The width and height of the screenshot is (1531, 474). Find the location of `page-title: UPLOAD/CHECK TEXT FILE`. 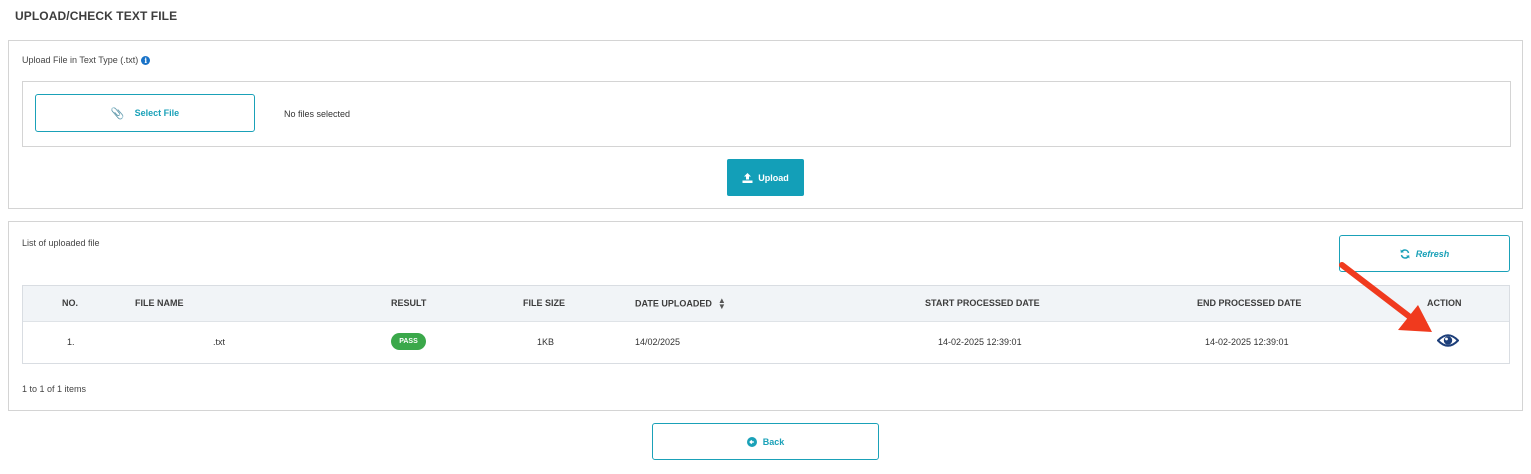

page-title: UPLOAD/CHECK TEXT FILE is located at coordinates (96, 16).